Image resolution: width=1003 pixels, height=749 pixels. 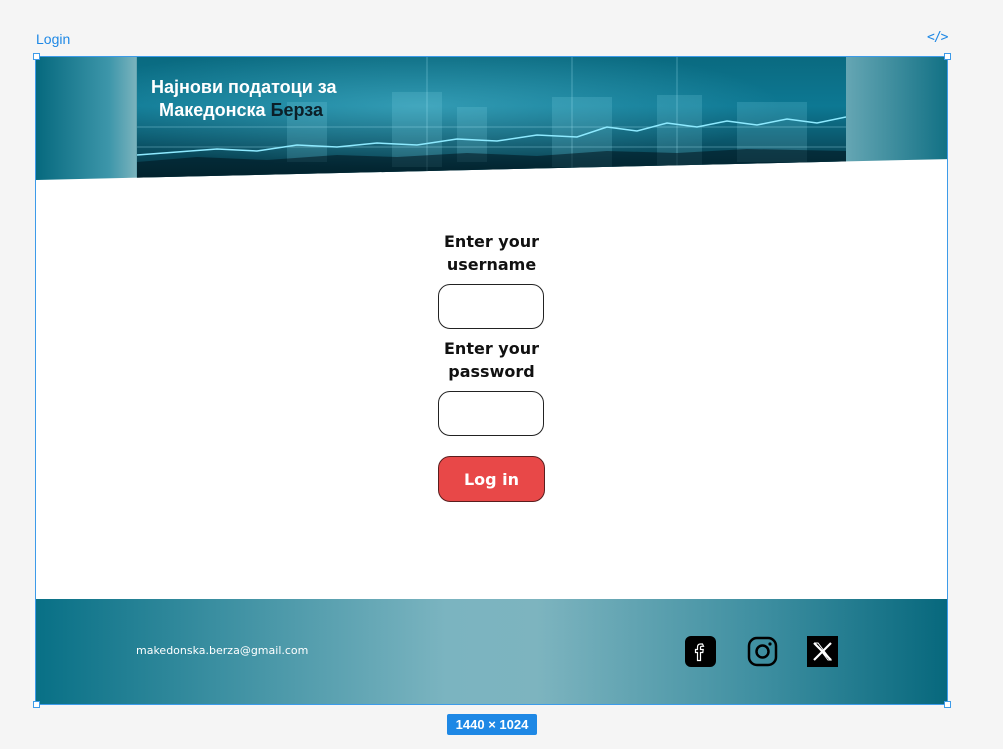 What do you see at coordinates (244, 87) in the screenshot?
I see `banner-title-line1: Најнови податоци за` at bounding box center [244, 87].